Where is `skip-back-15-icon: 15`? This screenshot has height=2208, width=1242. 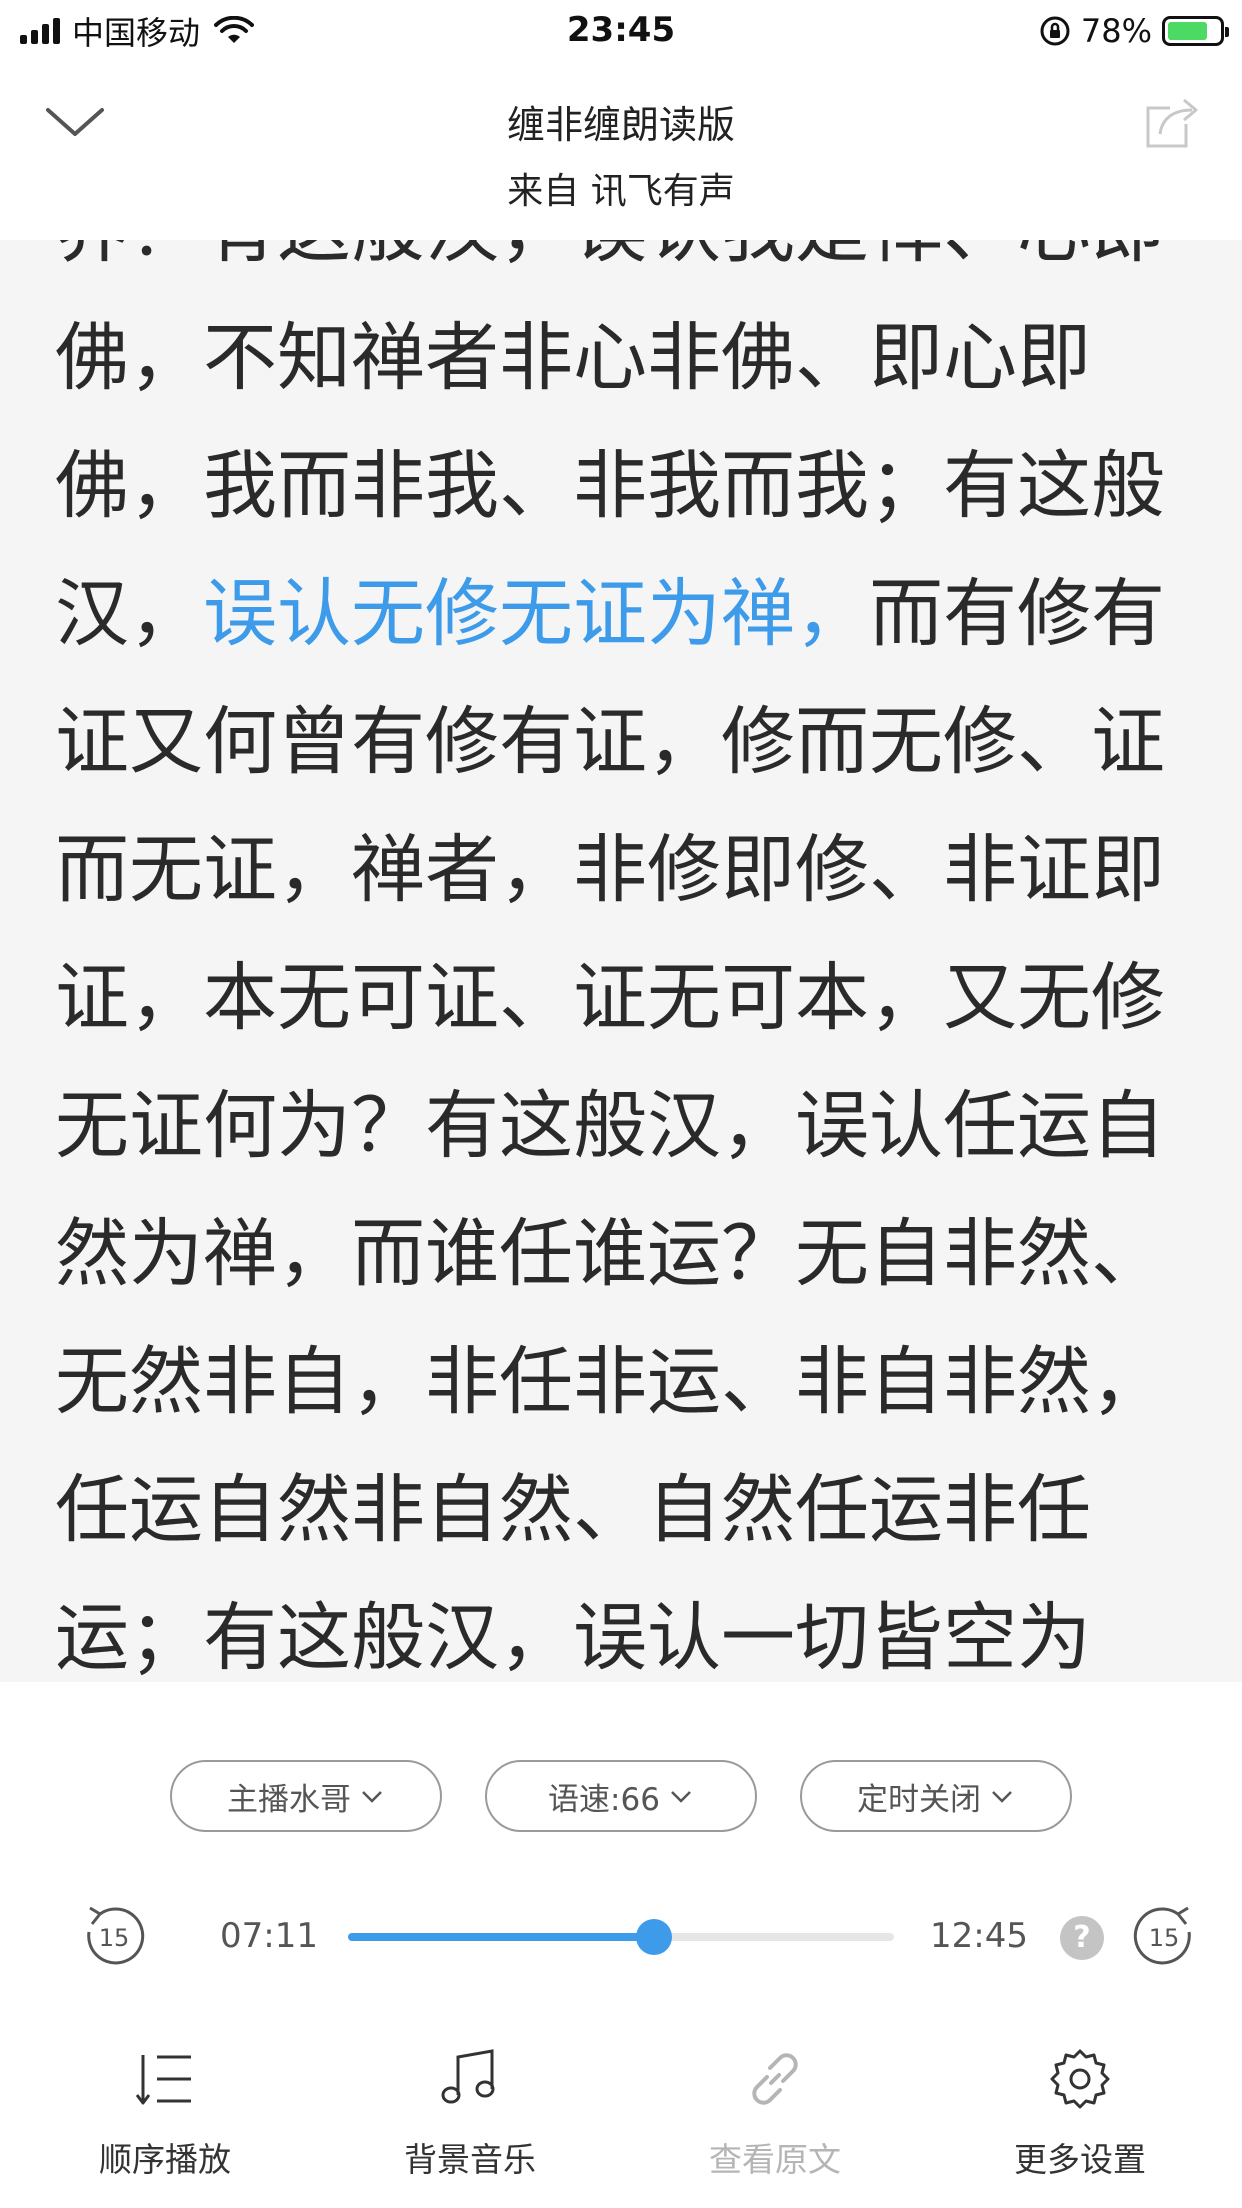 skip-back-15-icon: 15 is located at coordinates (114, 1936).